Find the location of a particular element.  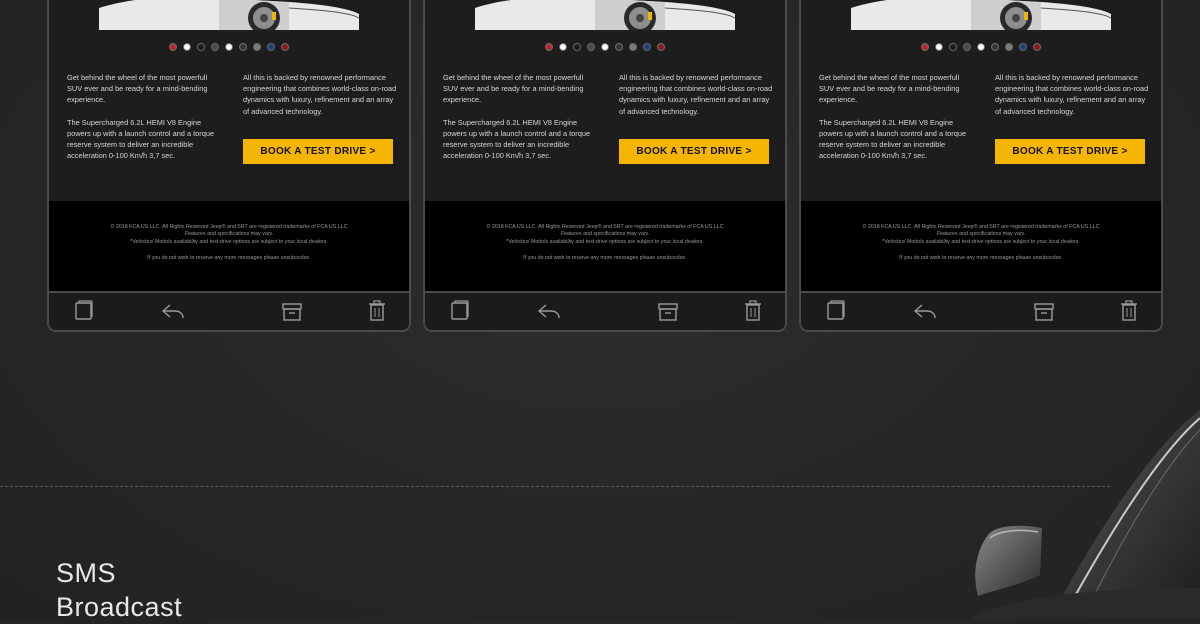

section-divider is located at coordinates (555, 486).